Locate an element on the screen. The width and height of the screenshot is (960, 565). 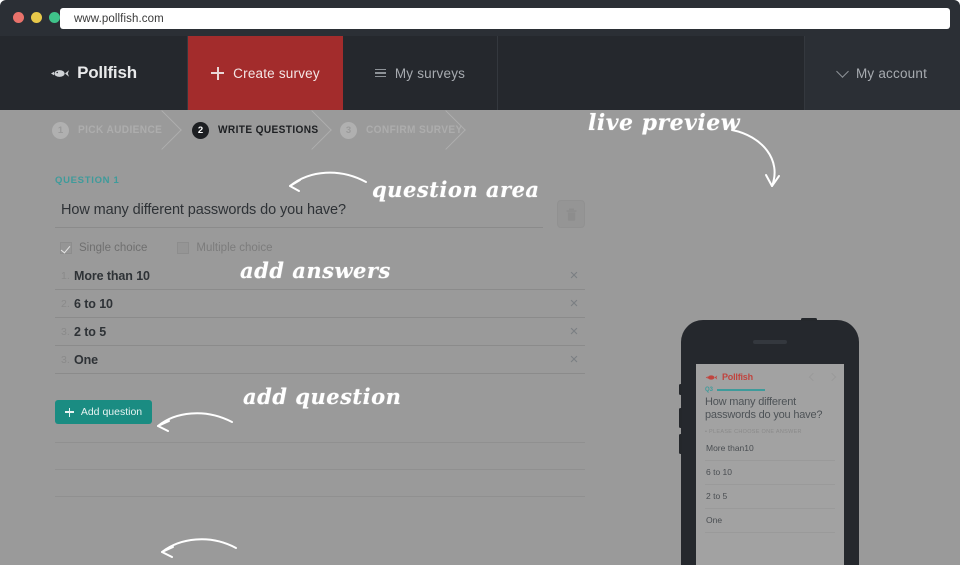
preview-question-number: Q3 is located at coordinates (709, 390).